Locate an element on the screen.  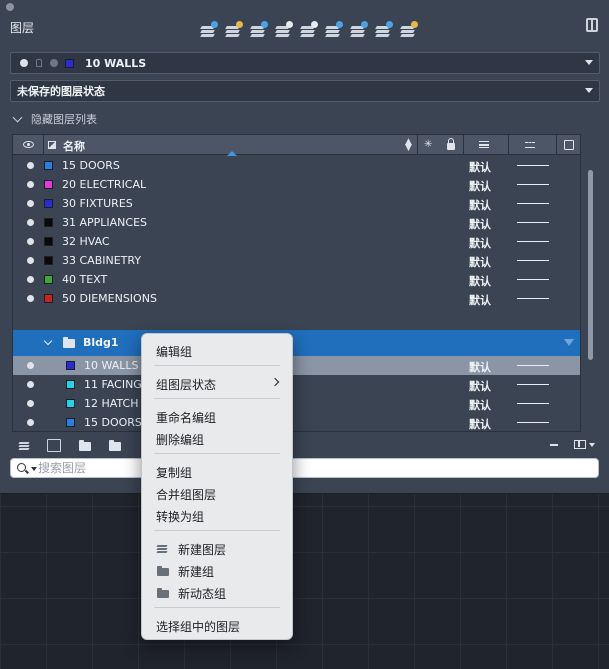
table-row: 20 ELECTRICAL 默认 is located at coordinates (296, 184).